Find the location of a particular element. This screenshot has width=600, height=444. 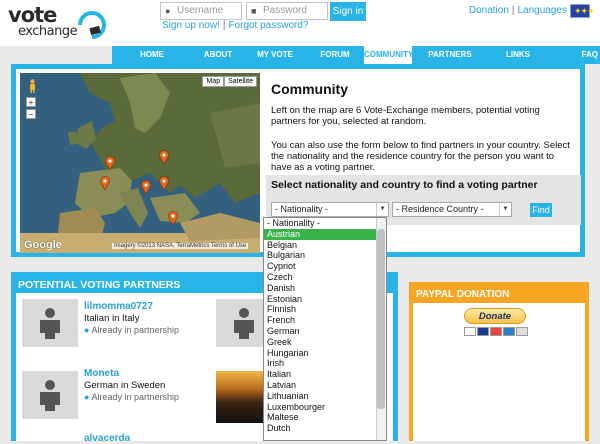

dropdown-option: Italian is located at coordinates (325, 374).